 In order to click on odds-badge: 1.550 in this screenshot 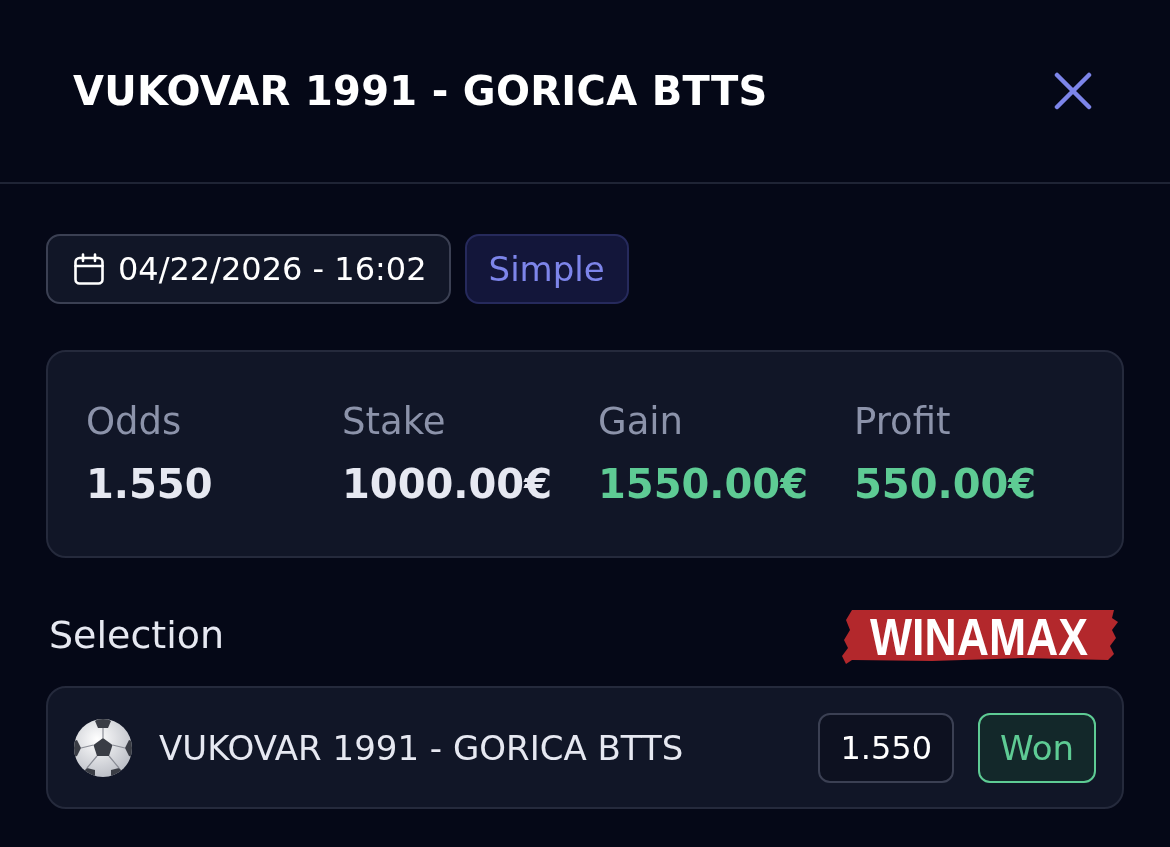, I will do `click(886, 747)`.